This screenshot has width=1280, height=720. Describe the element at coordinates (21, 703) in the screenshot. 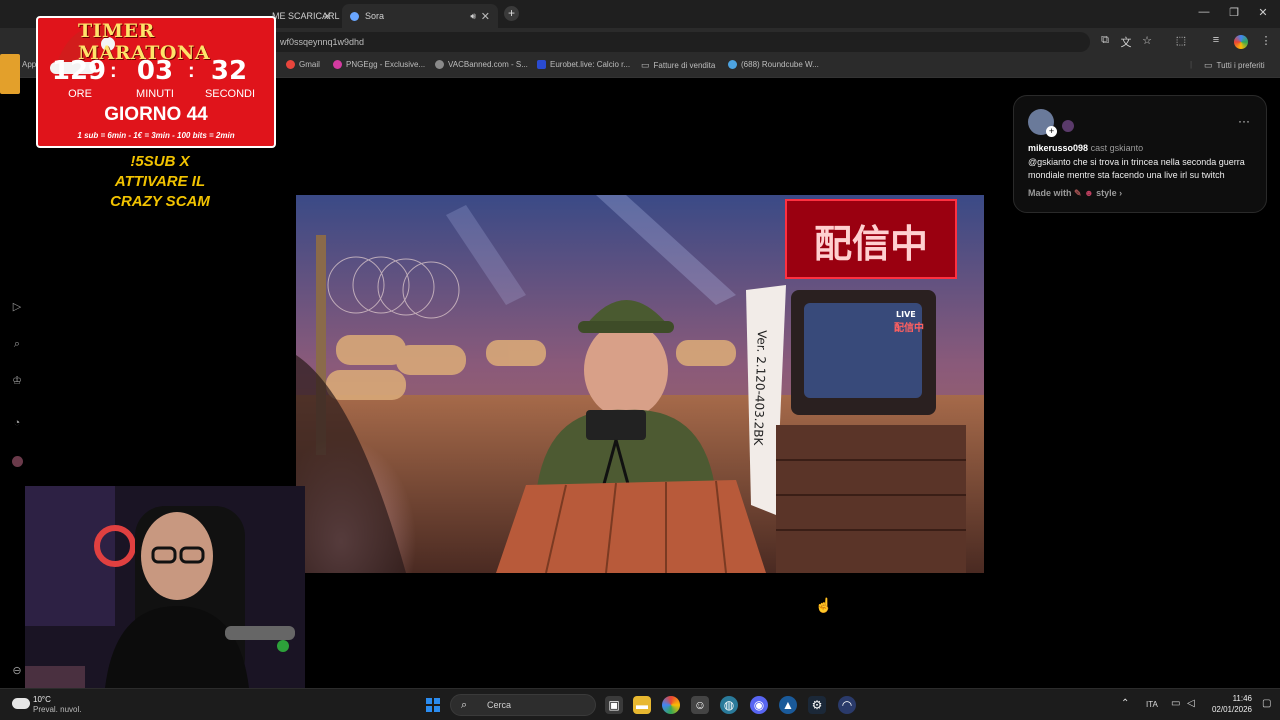

I see `cloud-icon` at that location.